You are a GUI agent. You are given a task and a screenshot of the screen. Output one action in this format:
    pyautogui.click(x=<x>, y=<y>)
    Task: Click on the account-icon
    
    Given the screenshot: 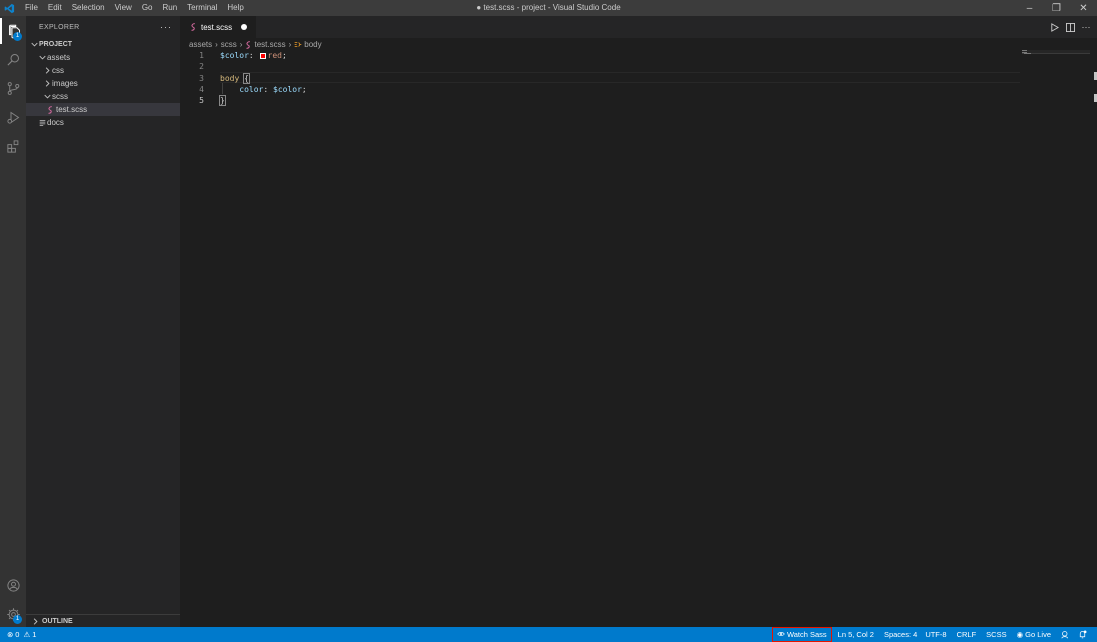 What is the action you would take?
    pyautogui.click(x=13, y=585)
    